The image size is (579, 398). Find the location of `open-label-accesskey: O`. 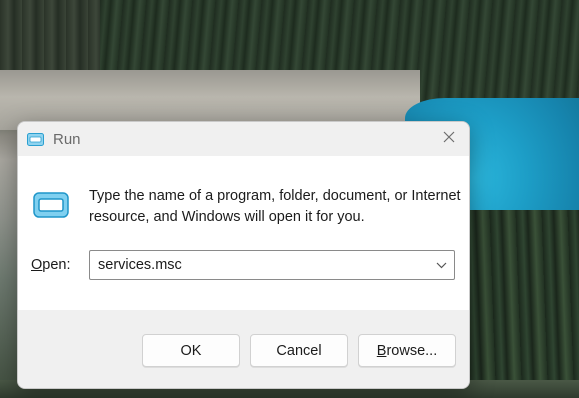

open-label-accesskey: O is located at coordinates (37, 265).